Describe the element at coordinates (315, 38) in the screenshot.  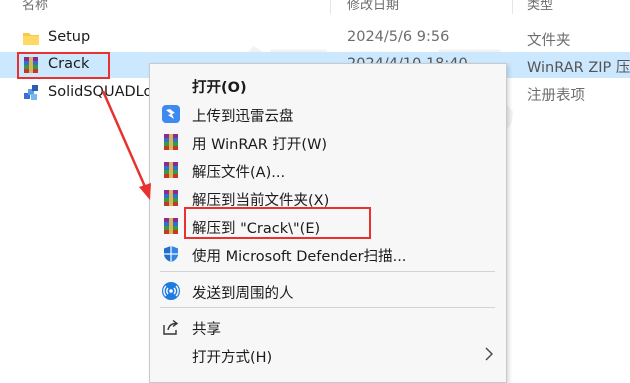
I see `file-row-setup: Setup 2024/5/6 9:56 文件夹` at that location.